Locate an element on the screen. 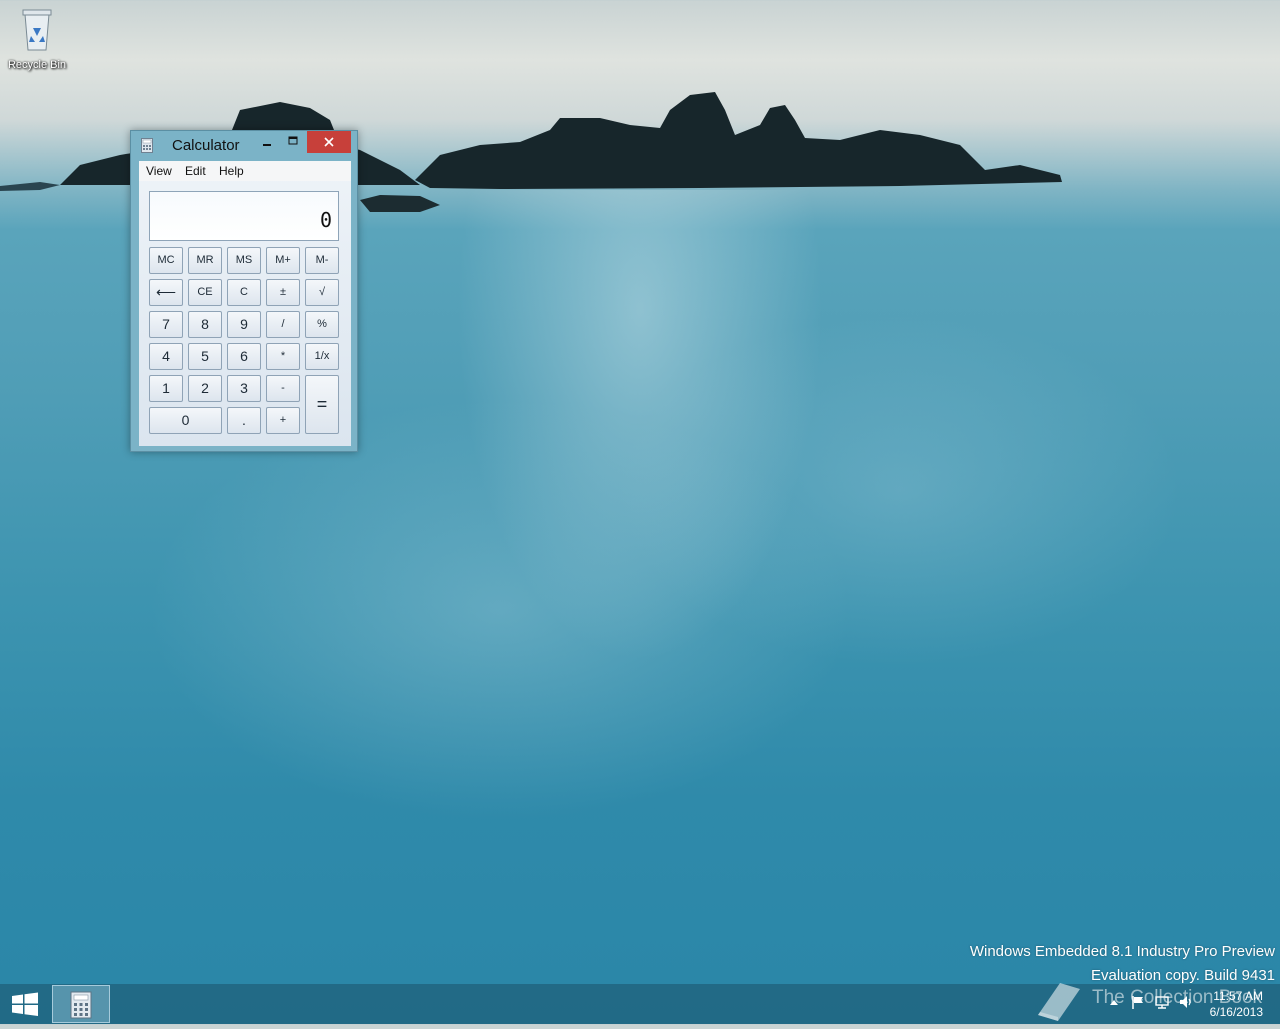  windows-logo-icon is located at coordinates (25, 1004).